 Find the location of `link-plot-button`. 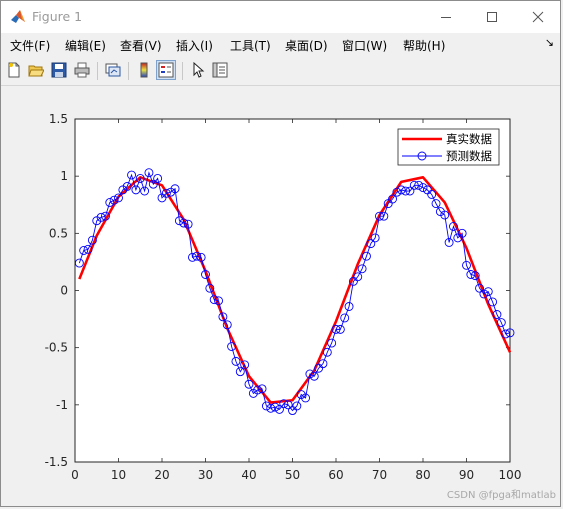

link-plot-button is located at coordinates (113, 70).